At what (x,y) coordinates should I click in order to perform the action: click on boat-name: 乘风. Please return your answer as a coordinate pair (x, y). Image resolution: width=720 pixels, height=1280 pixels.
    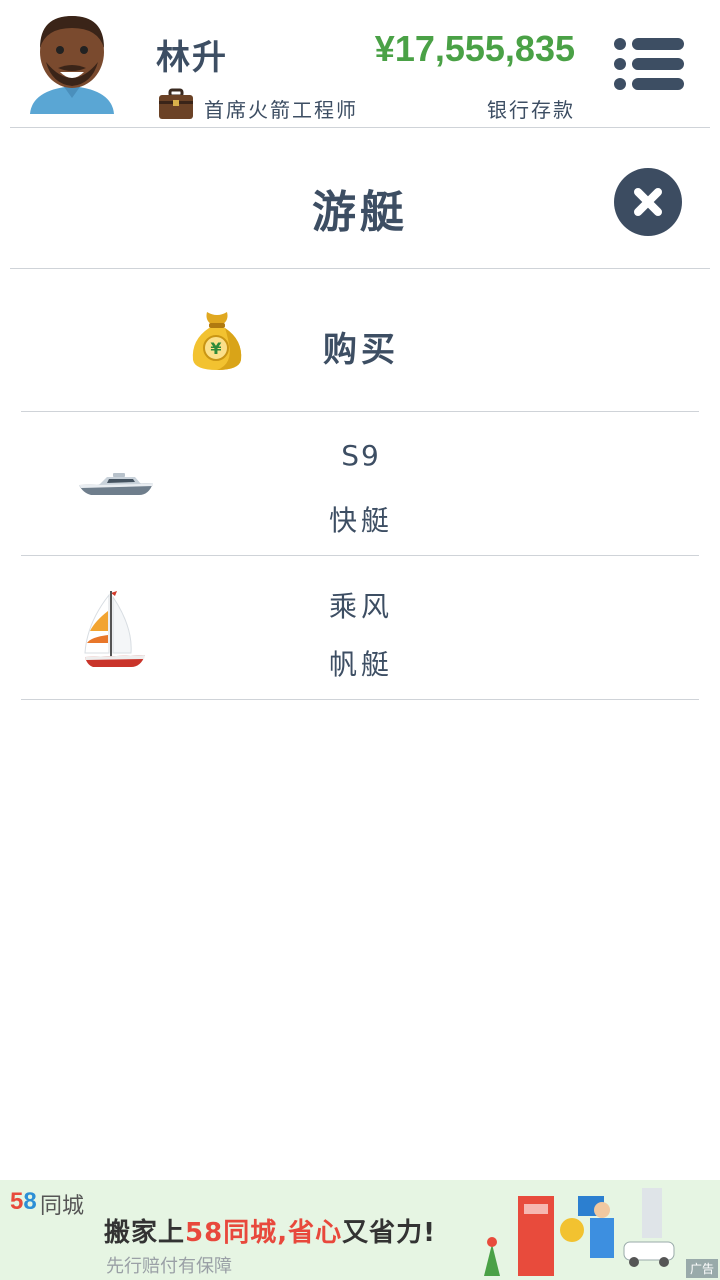
    Looking at the image, I should click on (360, 606).